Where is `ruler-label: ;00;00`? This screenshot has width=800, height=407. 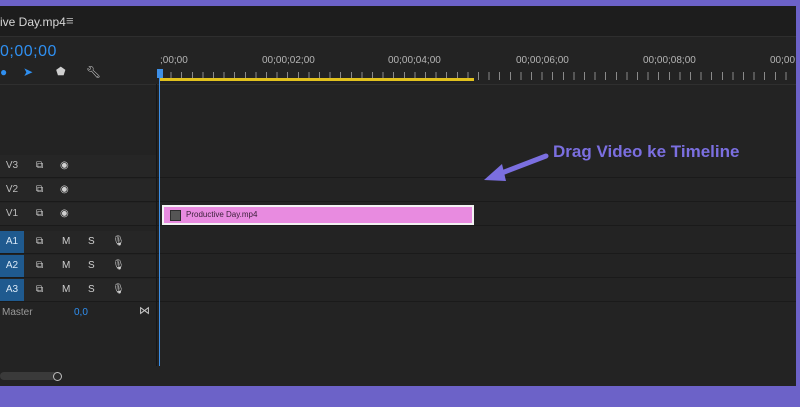
ruler-label: ;00;00 is located at coordinates (174, 60).